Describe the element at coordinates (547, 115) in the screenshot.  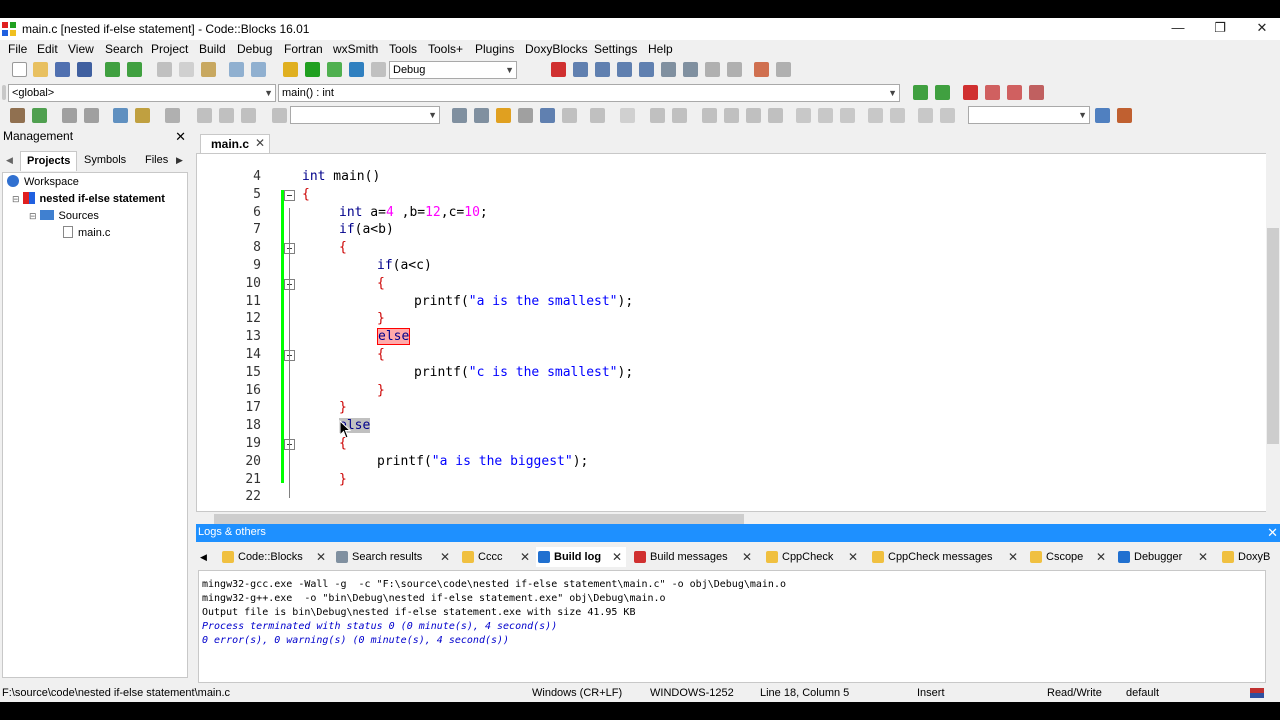
I see `regex-icon` at that location.